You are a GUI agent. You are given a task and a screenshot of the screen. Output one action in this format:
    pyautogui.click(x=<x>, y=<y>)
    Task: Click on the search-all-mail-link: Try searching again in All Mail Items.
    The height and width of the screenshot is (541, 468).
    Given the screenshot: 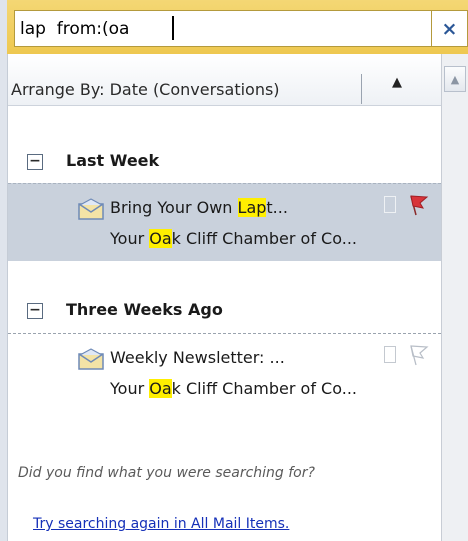 What is the action you would take?
    pyautogui.click(x=161, y=524)
    